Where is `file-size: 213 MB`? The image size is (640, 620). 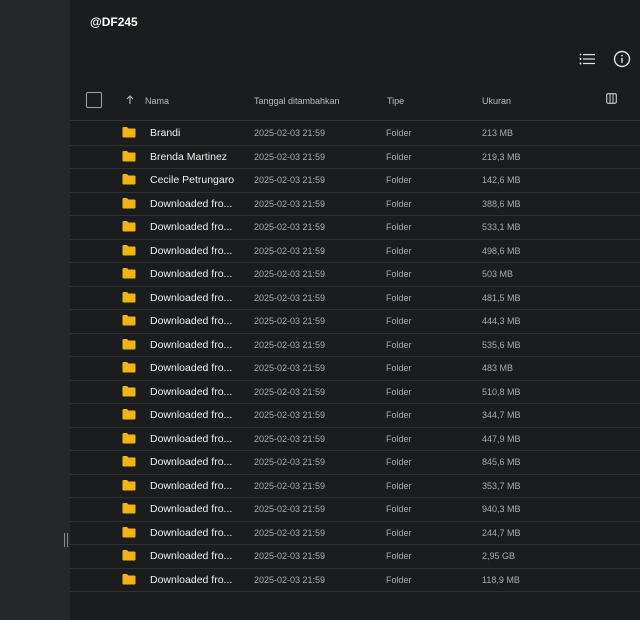 file-size: 213 MB is located at coordinates (498, 133).